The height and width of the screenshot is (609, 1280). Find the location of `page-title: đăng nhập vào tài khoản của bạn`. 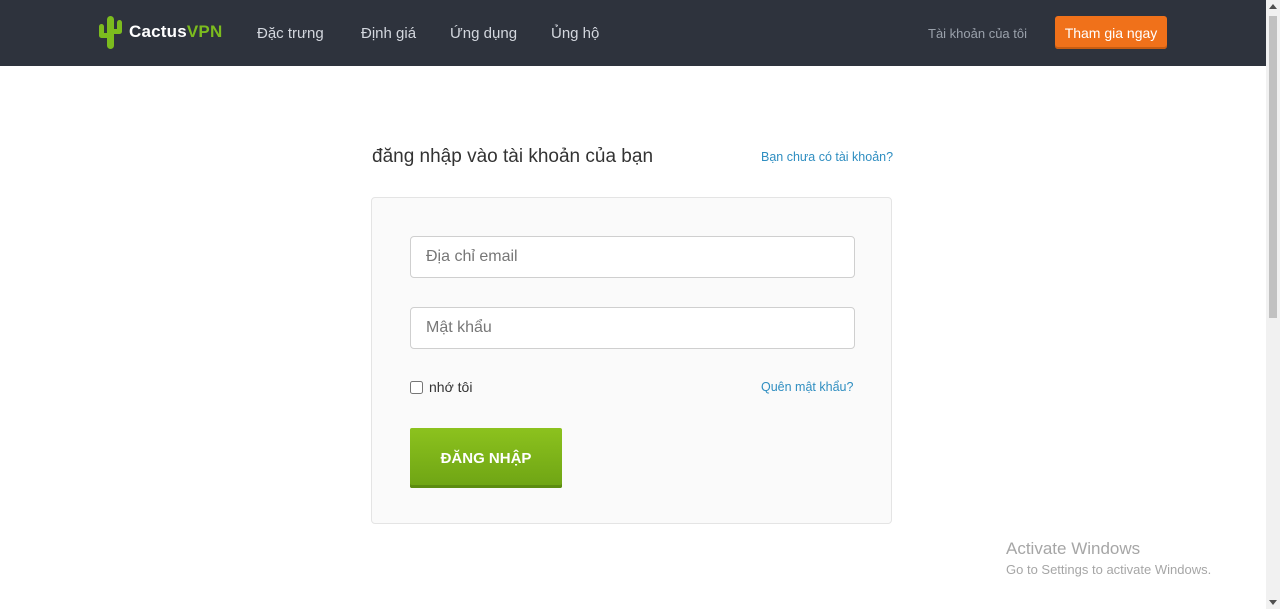

page-title: đăng nhập vào tài khoản của bạn is located at coordinates (513, 156).